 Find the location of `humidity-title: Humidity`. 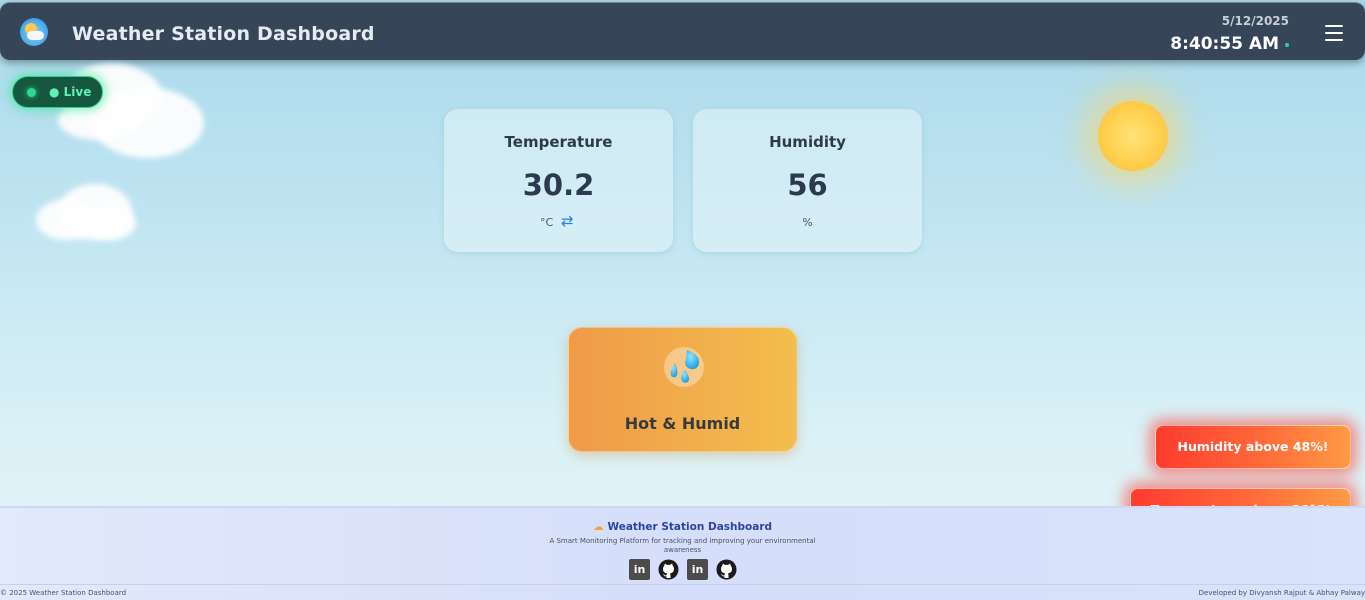

humidity-title: Humidity is located at coordinates (807, 142).